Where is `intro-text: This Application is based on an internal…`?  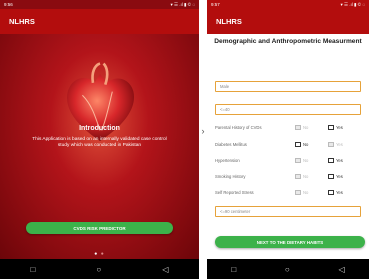 intro-text: This Application is based on an internal… is located at coordinates (99, 143).